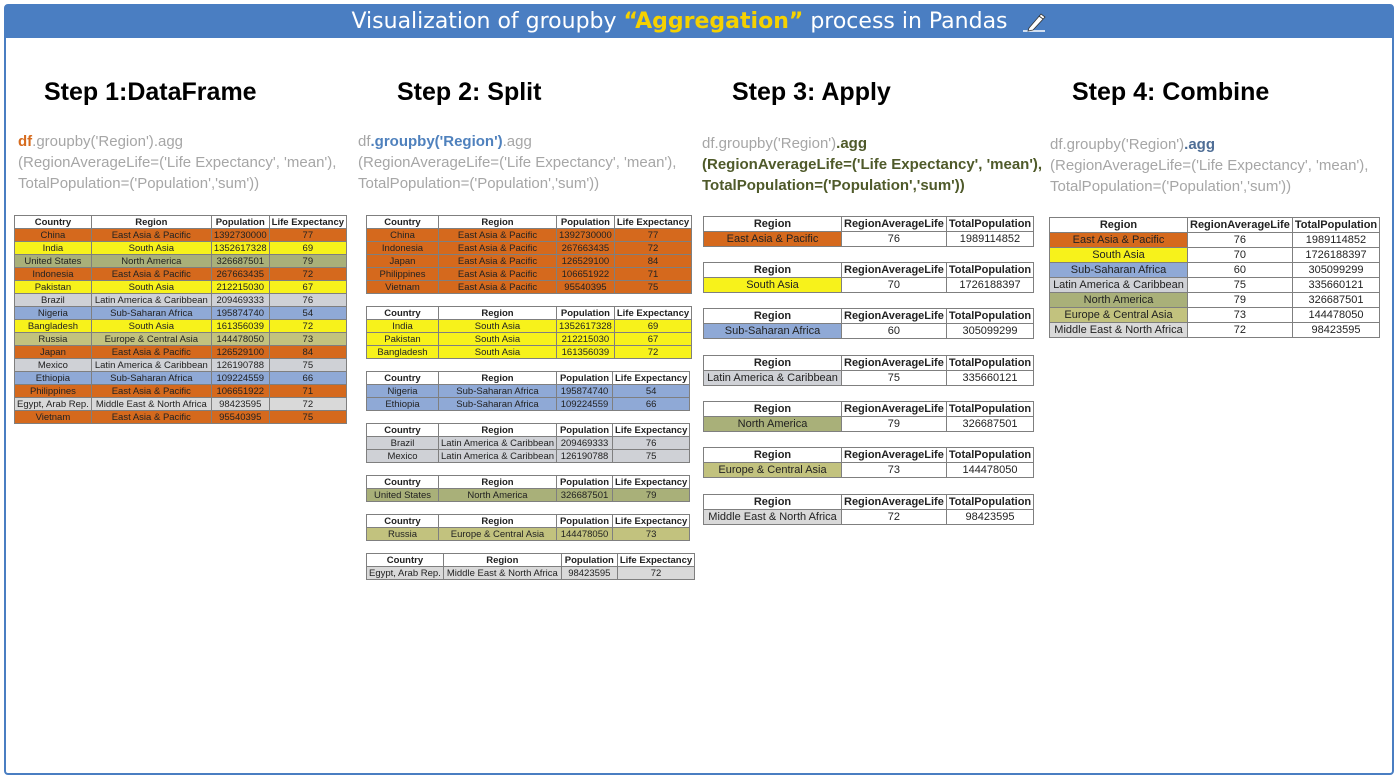 This screenshot has width=1400, height=781. Describe the element at coordinates (1336, 240) in the screenshot. I see `table-cell: 1989114852` at that location.